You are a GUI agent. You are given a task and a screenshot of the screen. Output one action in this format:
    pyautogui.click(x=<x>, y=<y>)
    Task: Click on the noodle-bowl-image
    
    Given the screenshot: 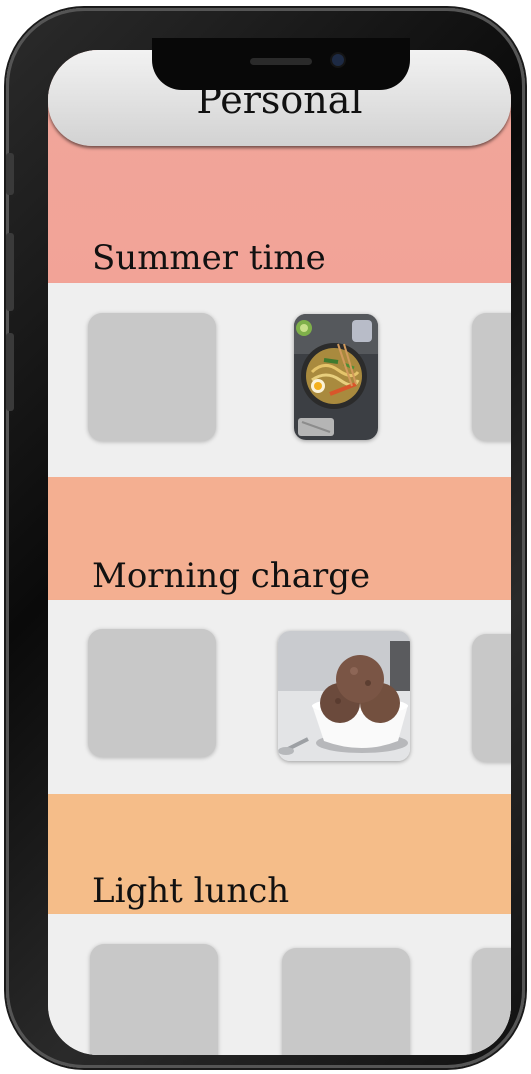 What is the action you would take?
    pyautogui.click(x=336, y=377)
    